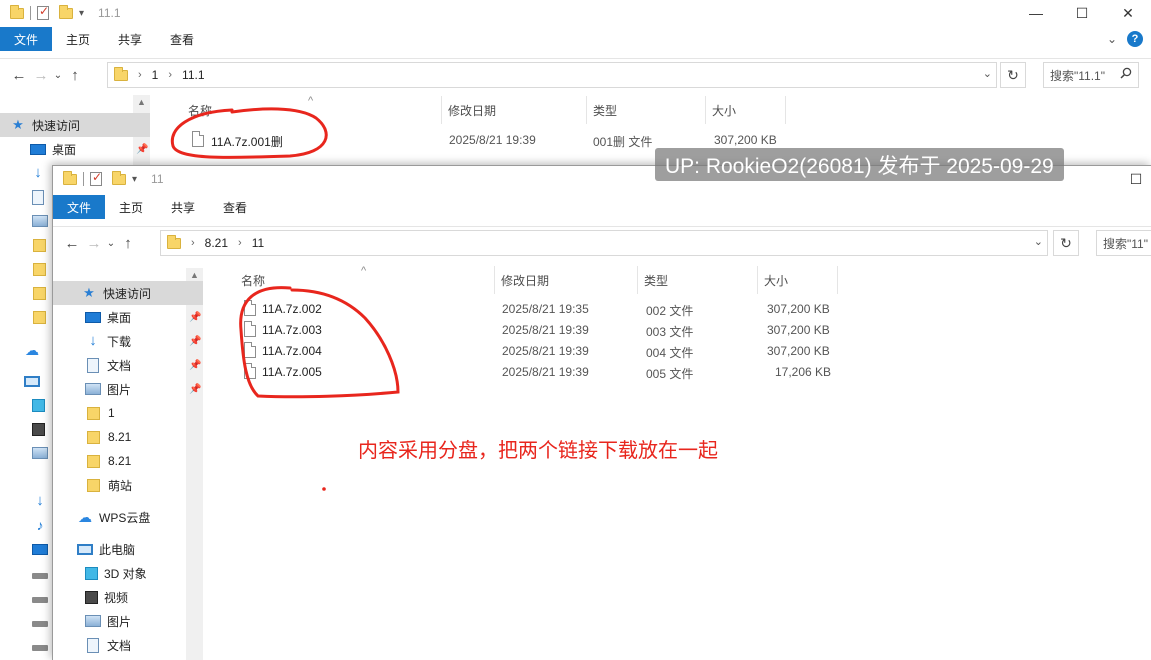 Image resolution: width=1151 pixels, height=660 pixels. I want to click on search-input: 搜索"11.1", so click(1091, 75).